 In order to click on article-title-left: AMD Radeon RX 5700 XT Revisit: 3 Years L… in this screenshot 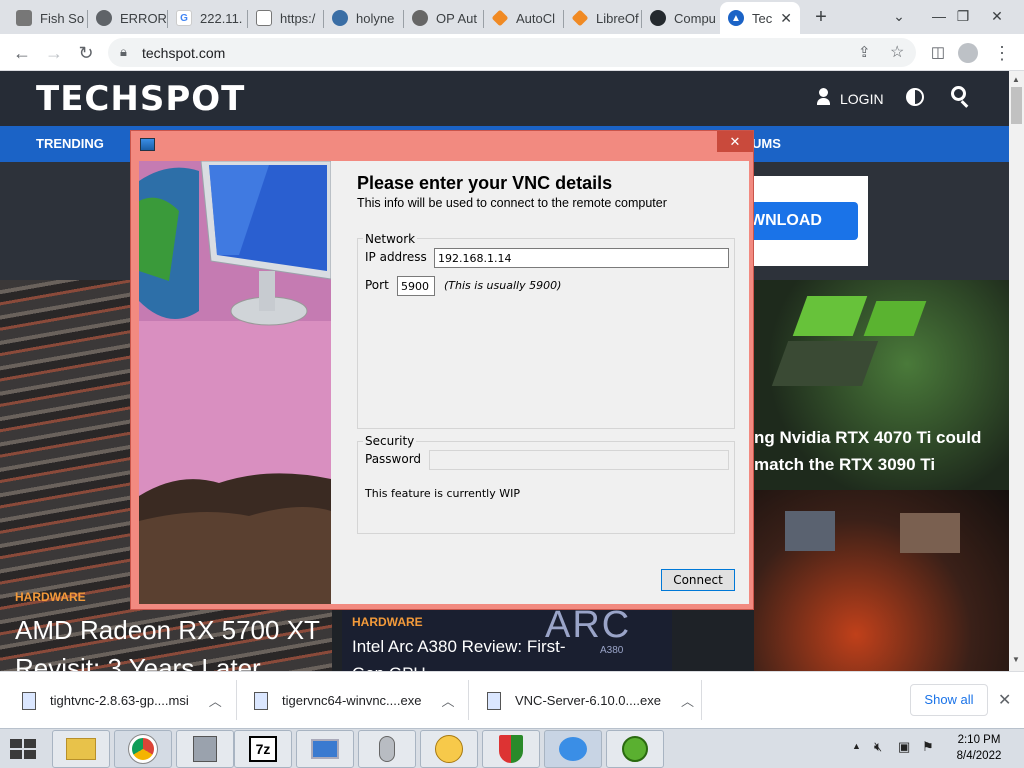, I will do `click(170, 641)`.